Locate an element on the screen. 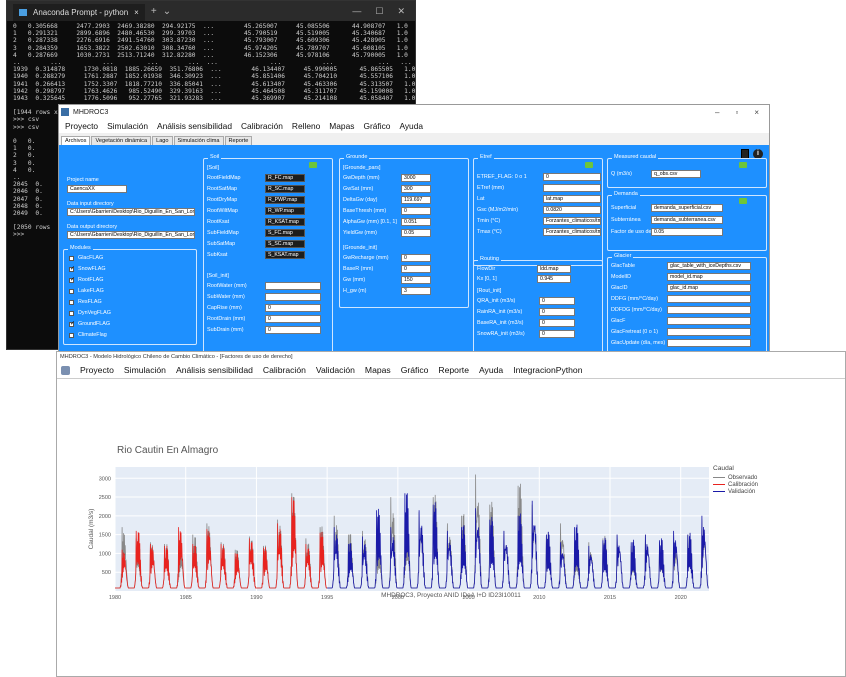 Image resolution: width=846 pixels, height=677 pixels. text-field: 0.945 is located at coordinates (554, 279).